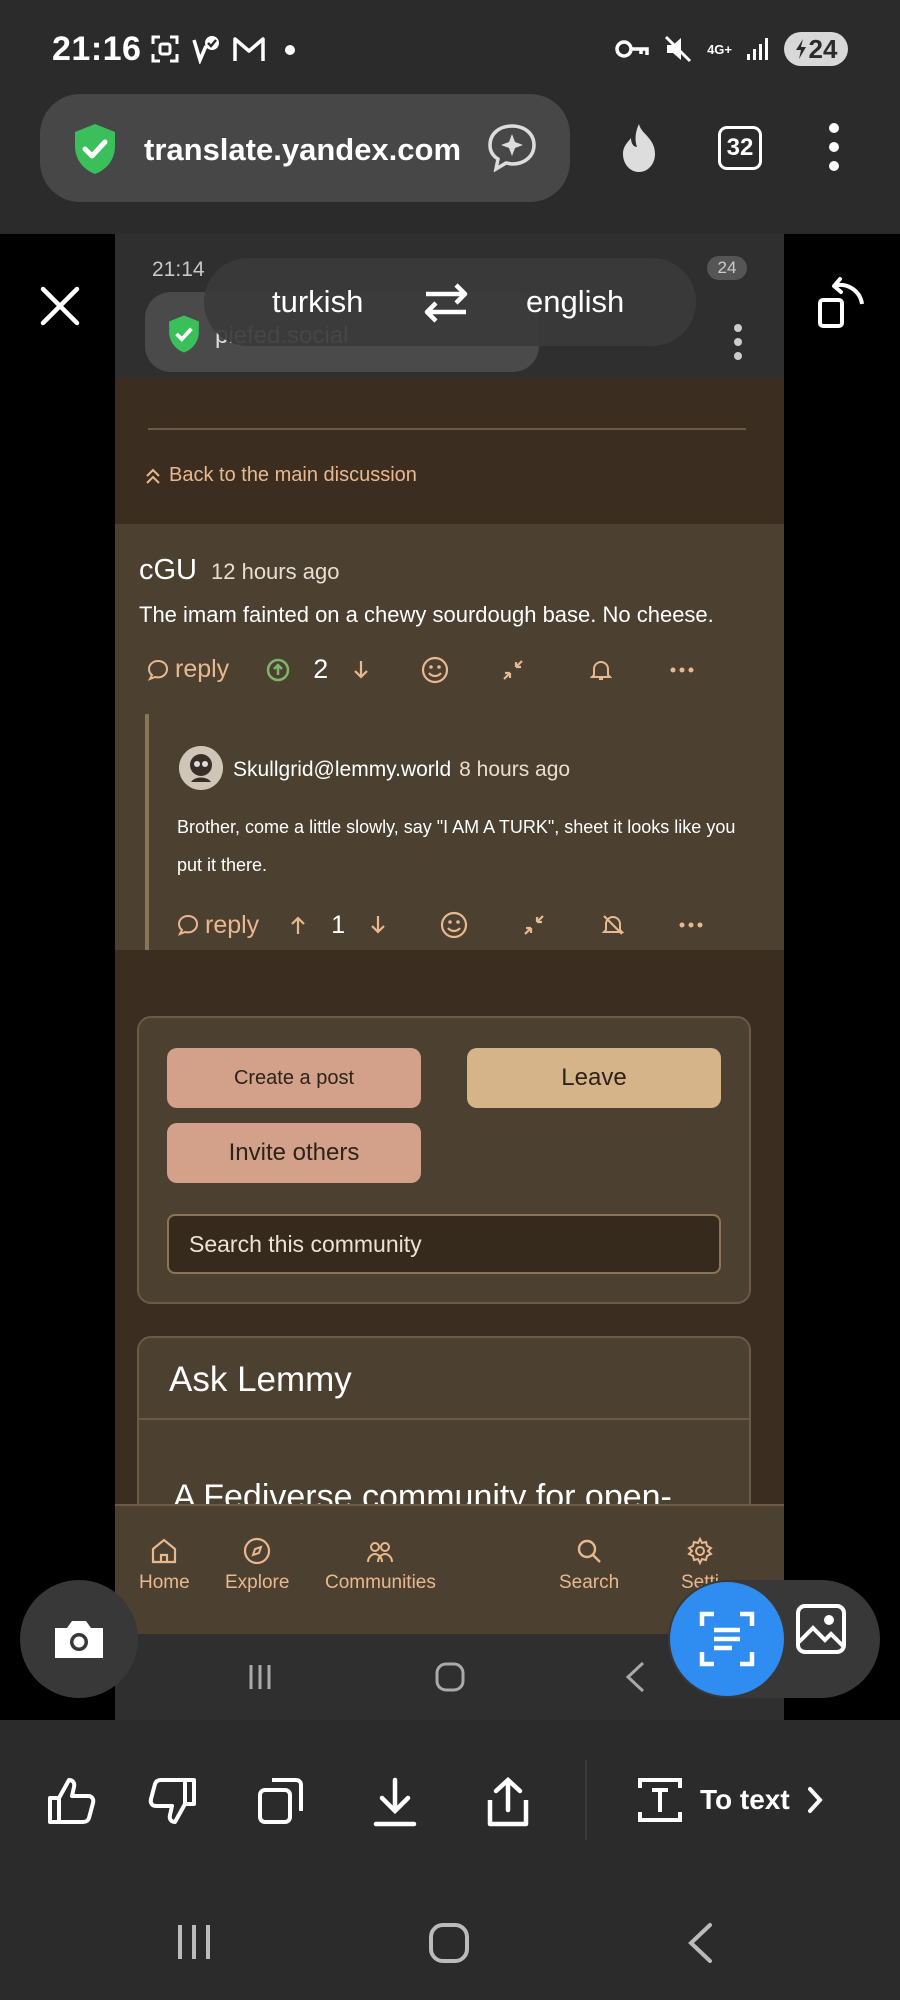  I want to click on compass-icon, so click(257, 1551).